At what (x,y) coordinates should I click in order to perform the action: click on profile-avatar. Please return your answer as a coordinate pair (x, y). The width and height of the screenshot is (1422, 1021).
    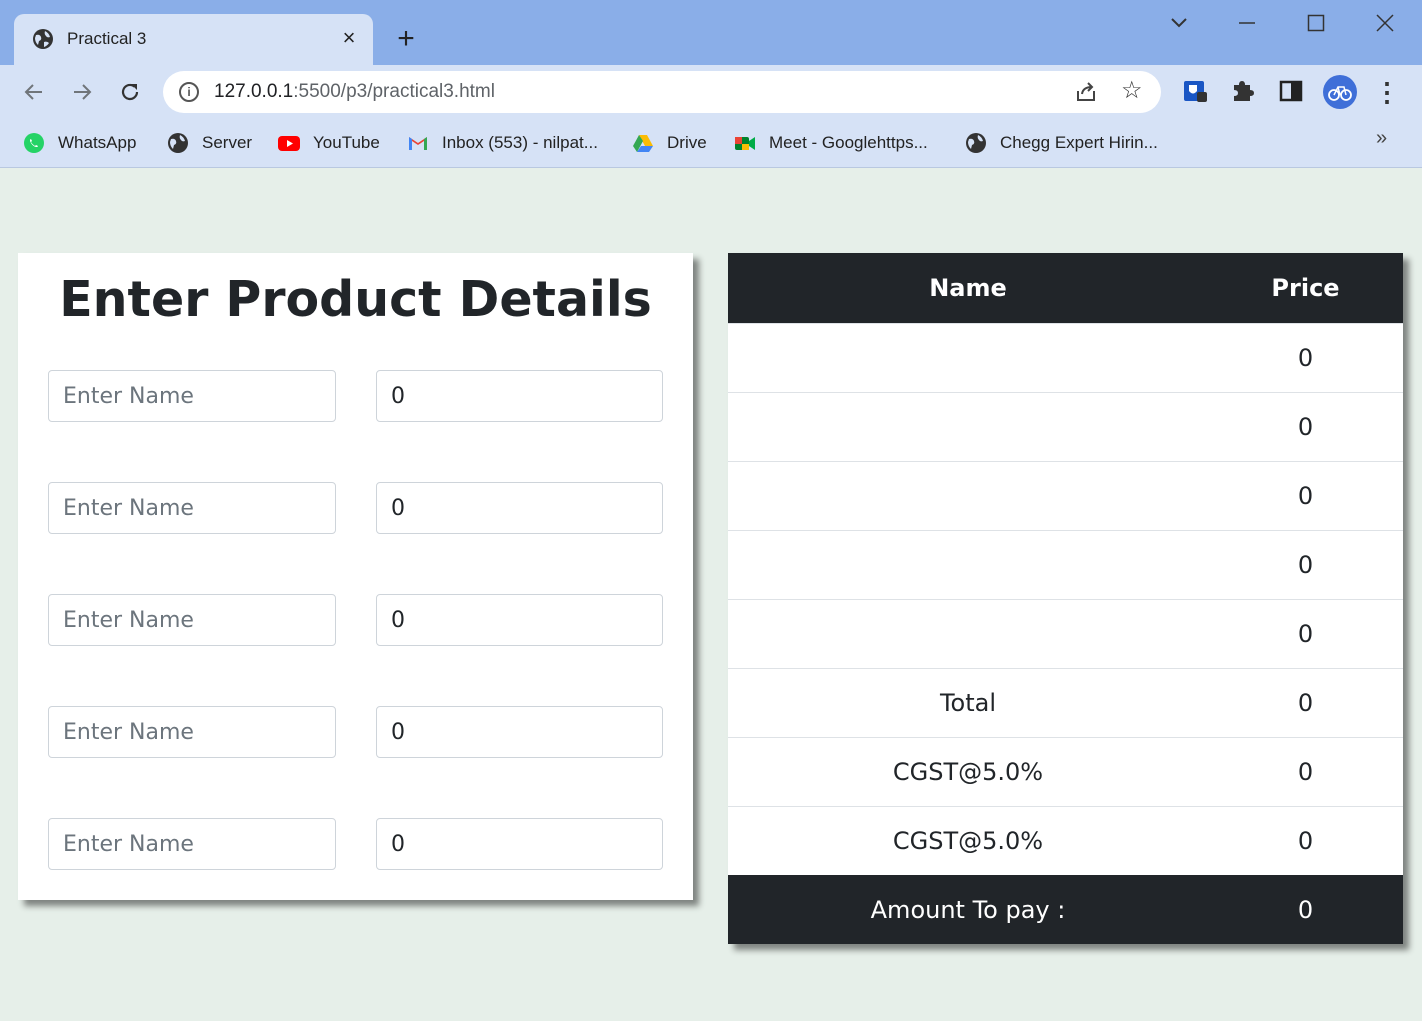
    Looking at the image, I should click on (1340, 92).